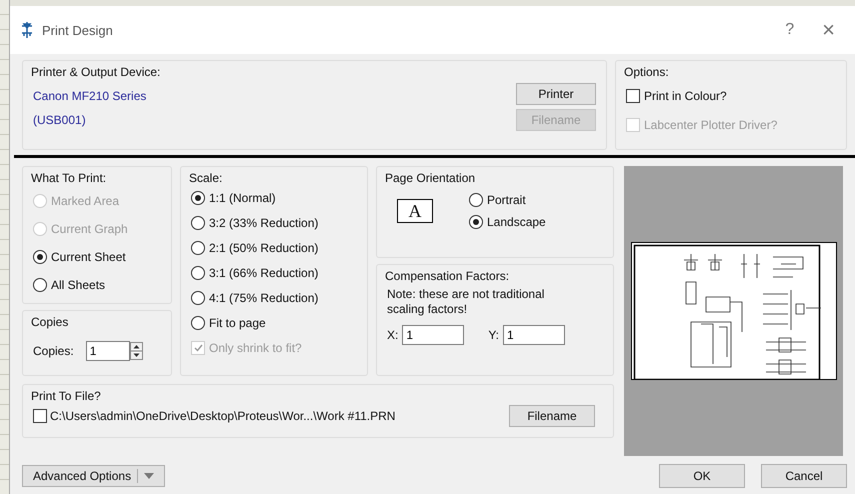 The height and width of the screenshot is (494, 855). What do you see at coordinates (711, 125) in the screenshot?
I see `checkbox-label: Labcenter Plotter Driver?` at bounding box center [711, 125].